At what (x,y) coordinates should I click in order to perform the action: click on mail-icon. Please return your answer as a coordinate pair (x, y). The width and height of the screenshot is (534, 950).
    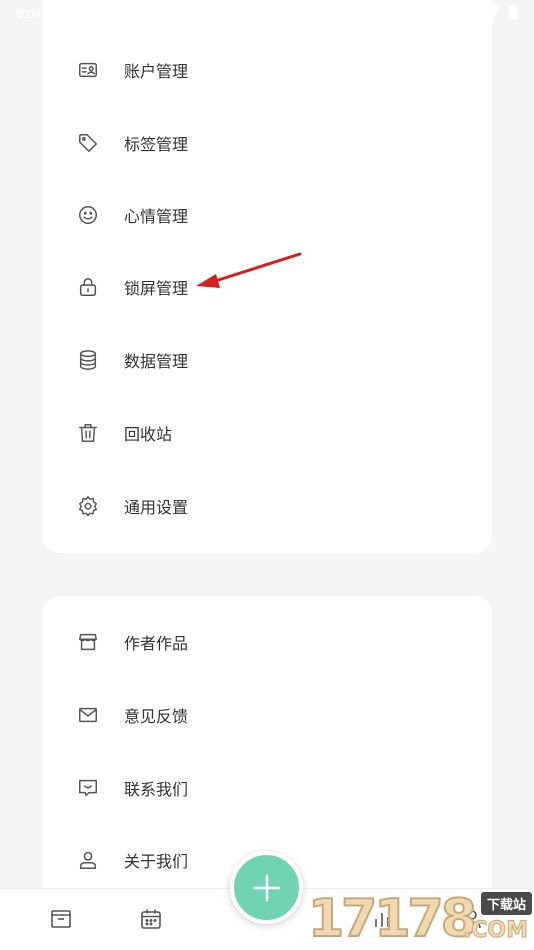
    Looking at the image, I should click on (88, 715).